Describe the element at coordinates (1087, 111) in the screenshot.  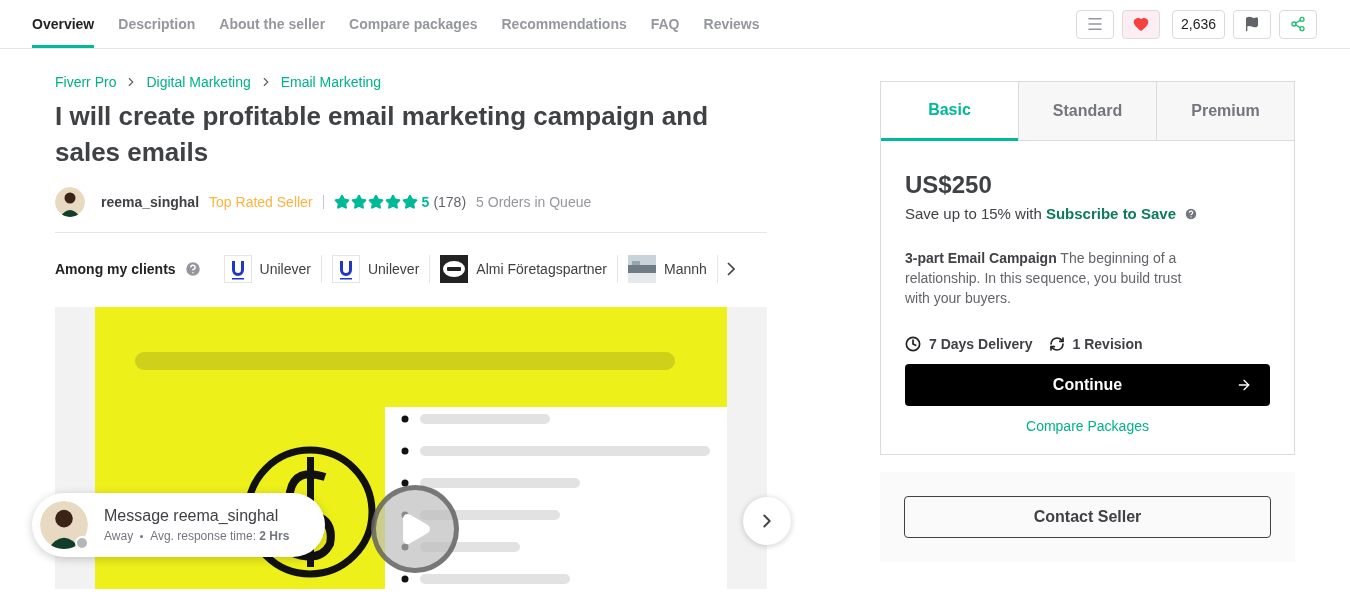
I see `package-tab: Standard` at that location.